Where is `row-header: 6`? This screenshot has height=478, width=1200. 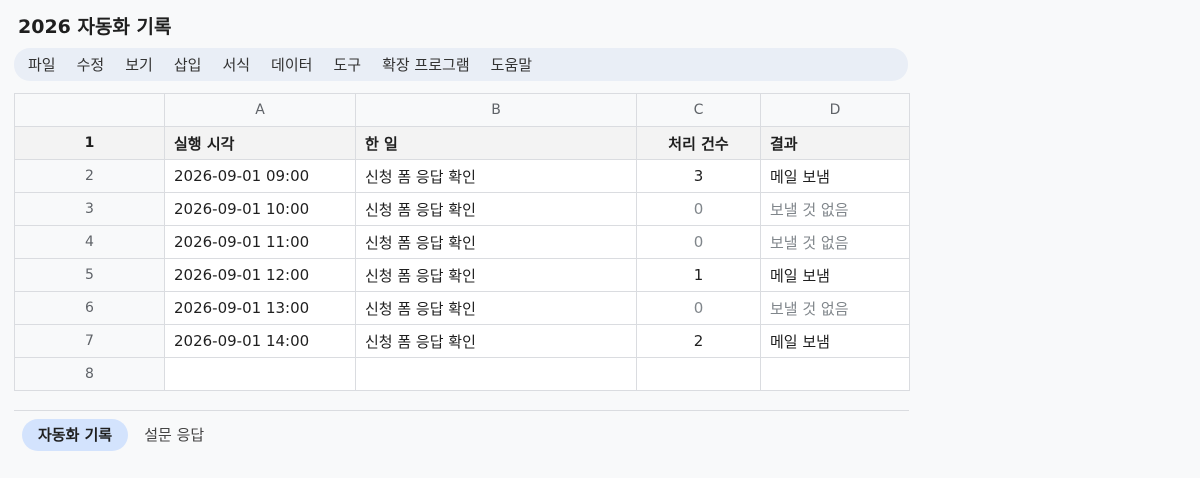
row-header: 6 is located at coordinates (89, 308).